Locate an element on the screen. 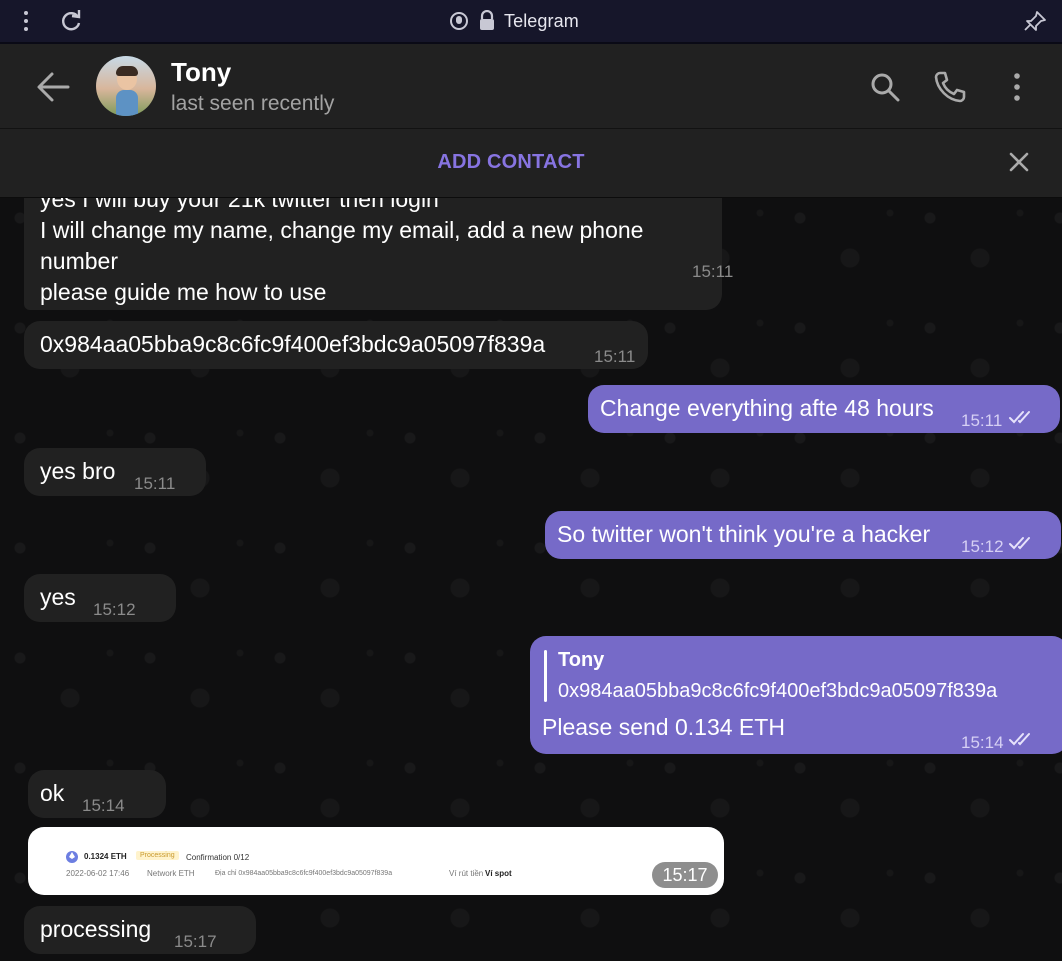  lock-icon is located at coordinates (487, 20).